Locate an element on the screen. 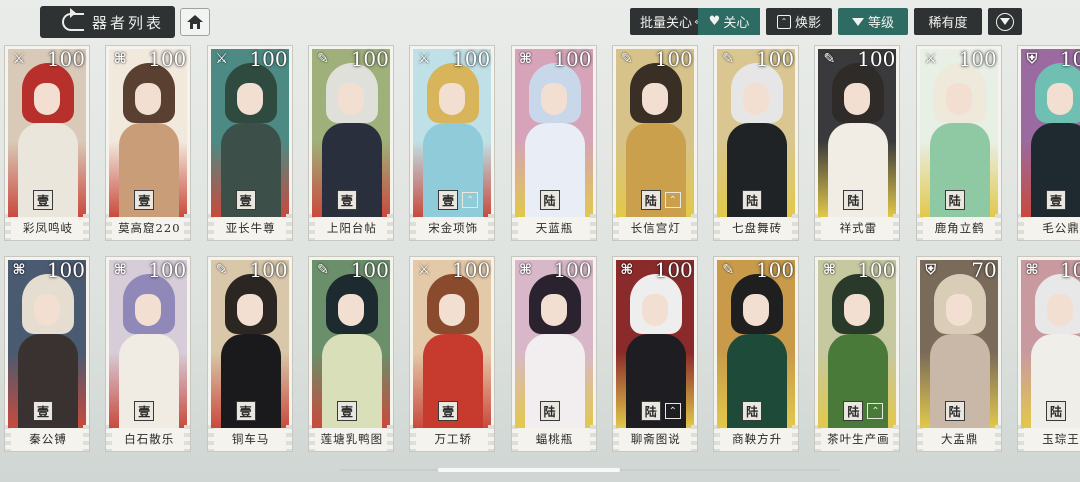  character-name: 白石散乐 is located at coordinates (149, 439).